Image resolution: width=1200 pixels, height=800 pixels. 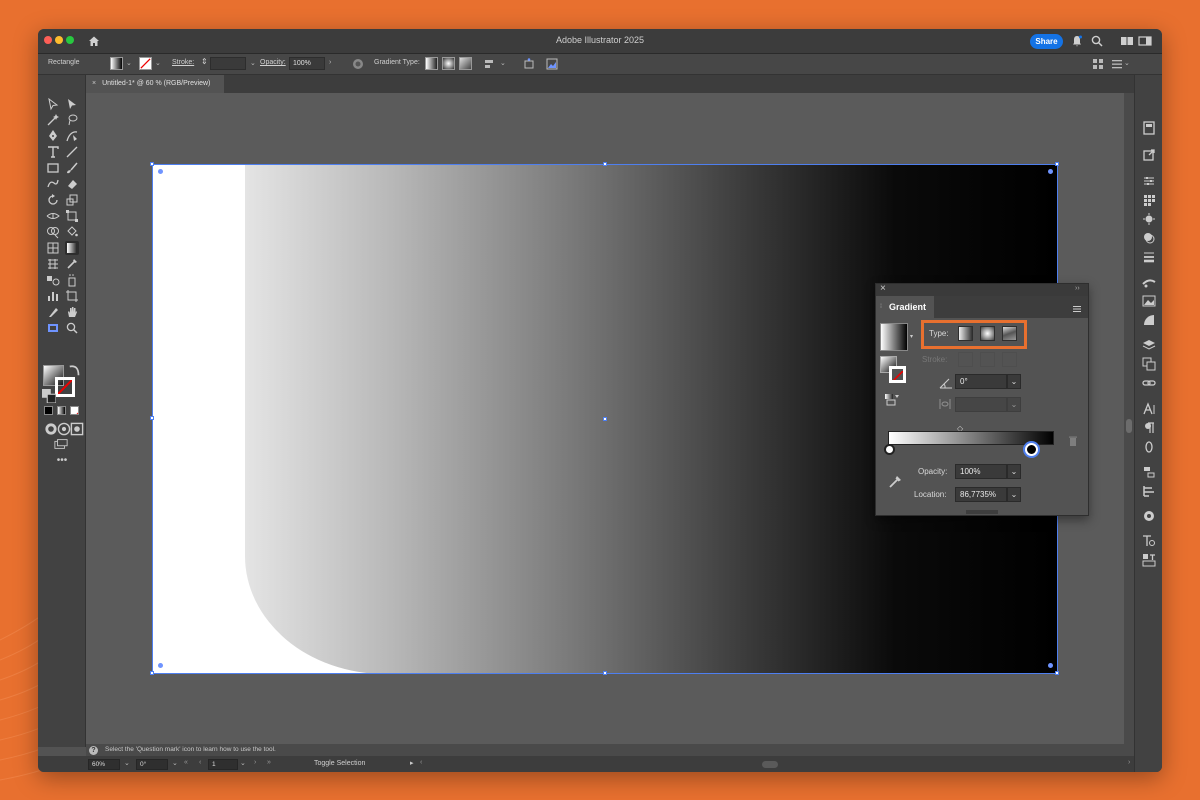 I want to click on stroke-panel-icon, so click(x=1149, y=257).